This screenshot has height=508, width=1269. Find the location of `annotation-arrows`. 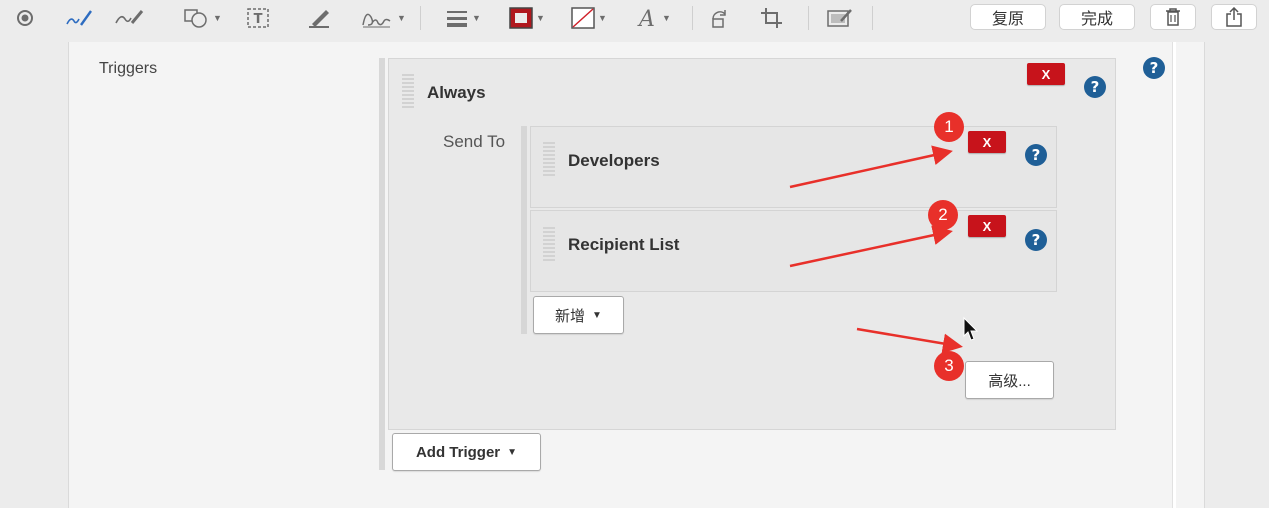

annotation-arrows is located at coordinates (884, 249).